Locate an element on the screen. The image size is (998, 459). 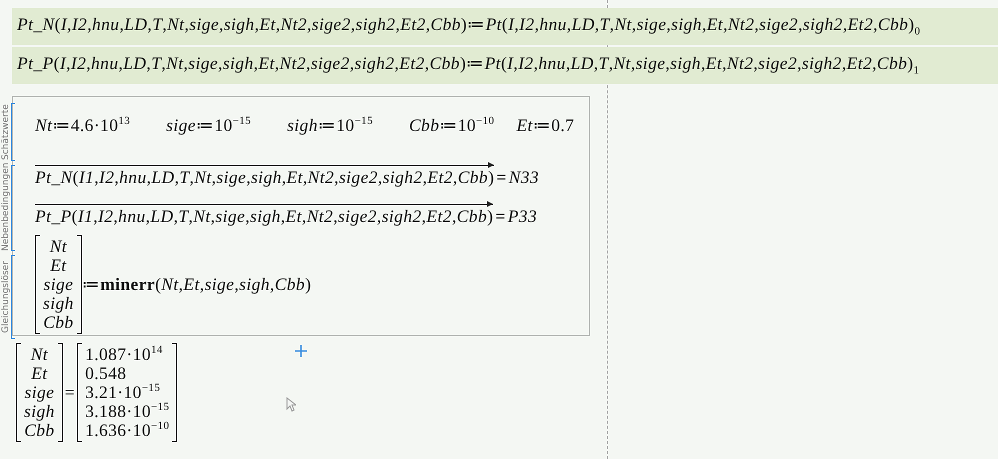
matrix-cell: 3.188·10$^{−15}$ is located at coordinates (127, 411).